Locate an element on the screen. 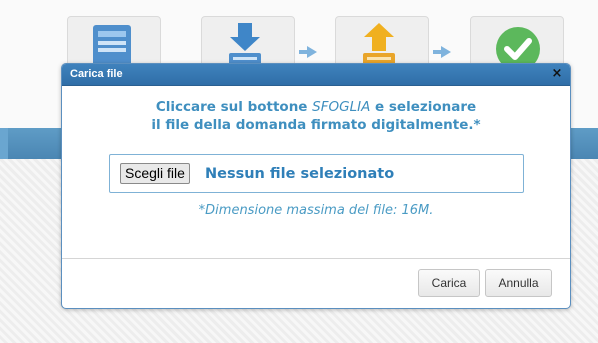 This screenshot has height=343, width=598. dialog-titlebar: Carica file × is located at coordinates (316, 75).